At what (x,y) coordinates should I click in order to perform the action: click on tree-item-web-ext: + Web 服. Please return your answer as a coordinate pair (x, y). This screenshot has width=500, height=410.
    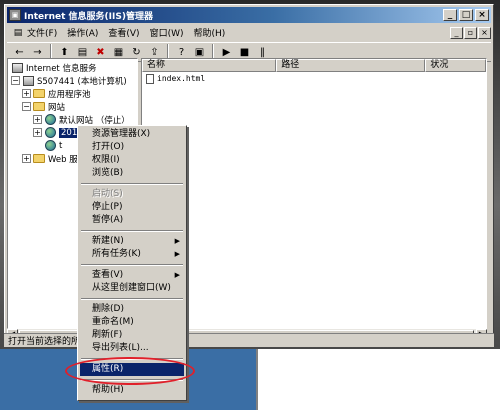
    Looking at the image, I should click on (50, 158).